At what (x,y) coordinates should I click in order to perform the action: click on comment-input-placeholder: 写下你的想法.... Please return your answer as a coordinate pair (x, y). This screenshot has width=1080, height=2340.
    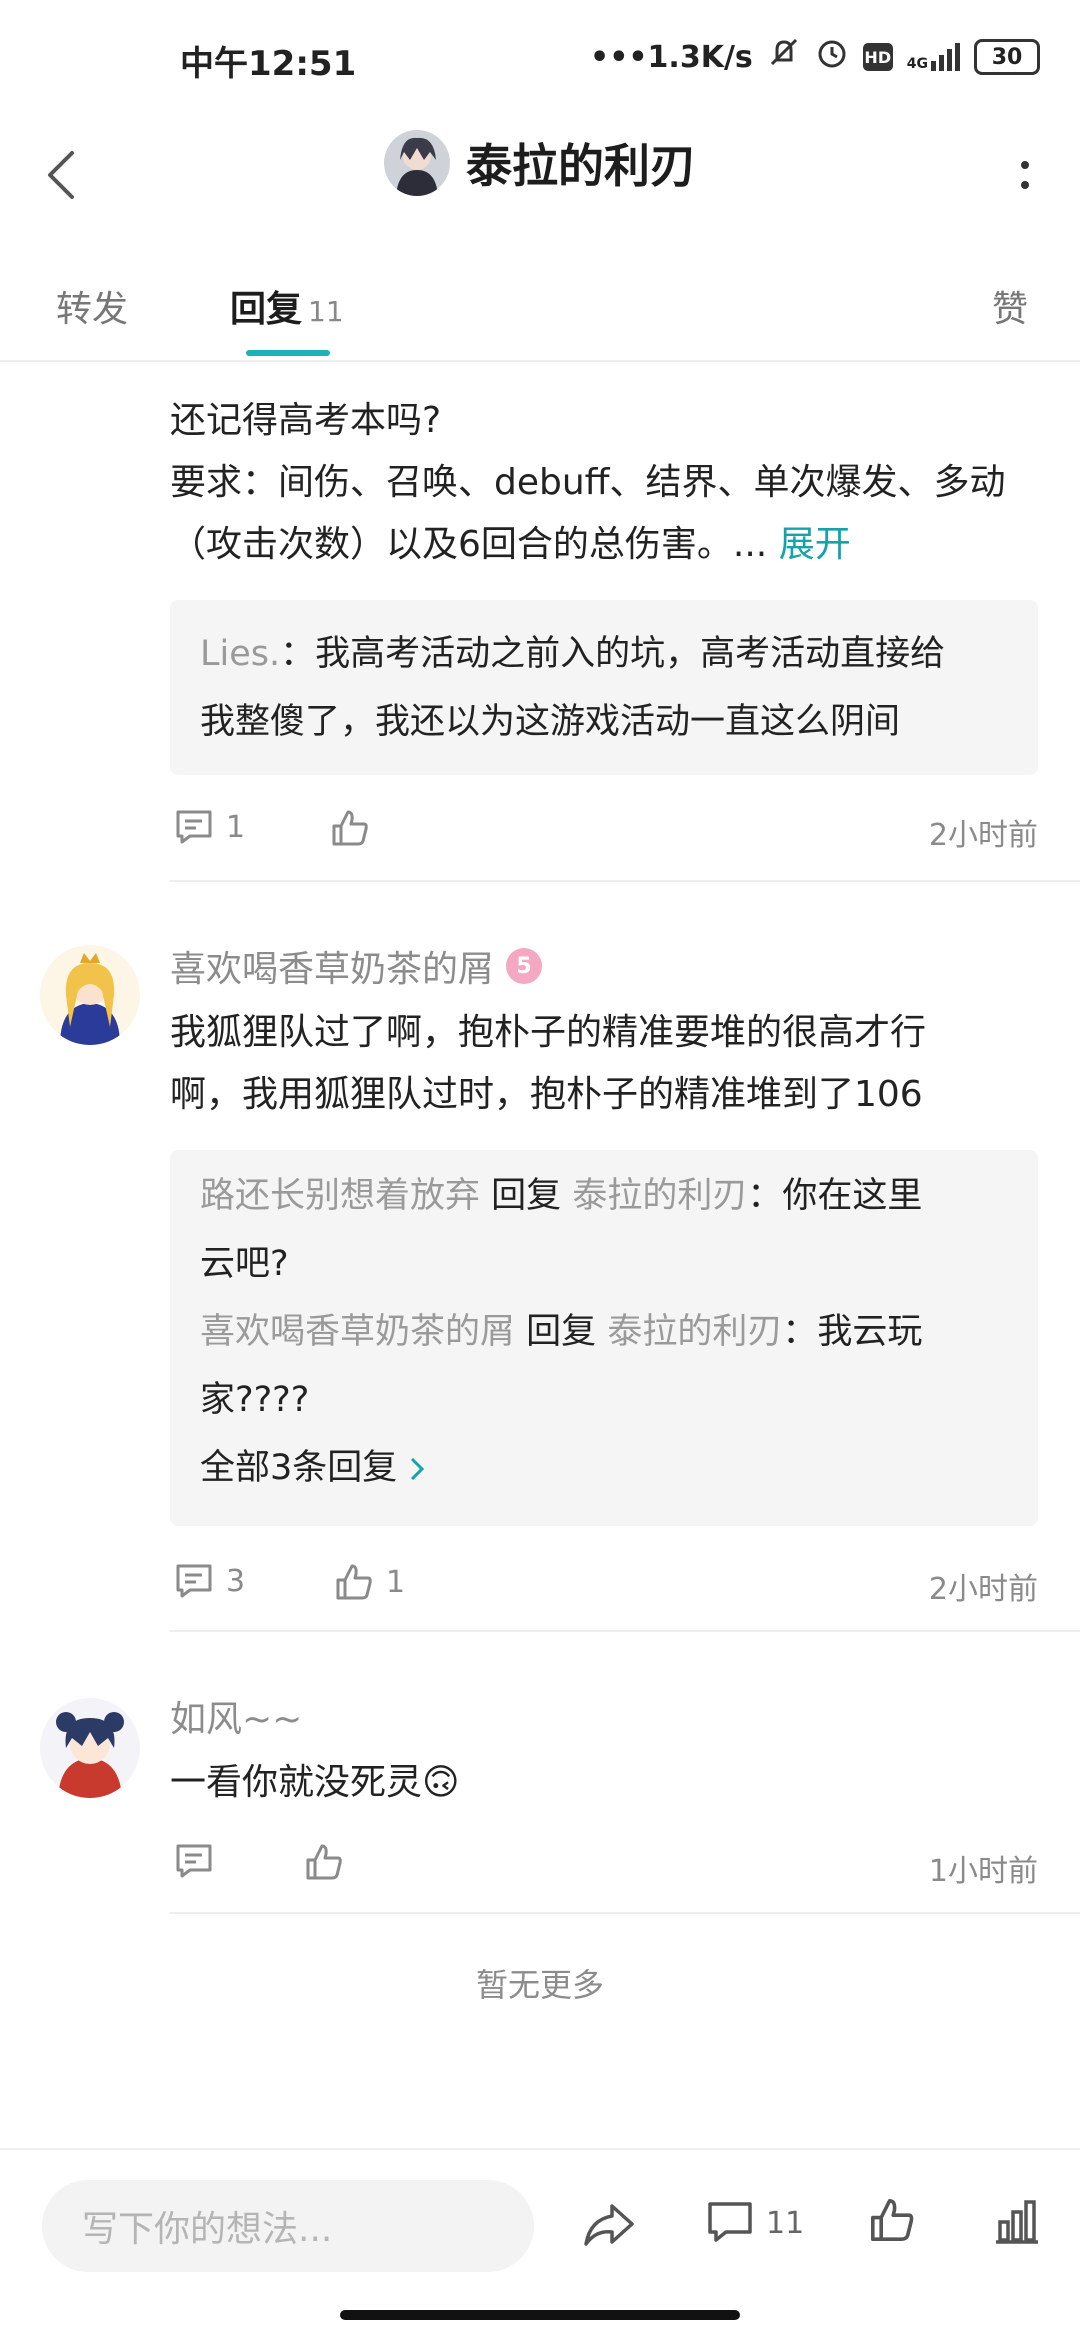
    Looking at the image, I should click on (207, 2229).